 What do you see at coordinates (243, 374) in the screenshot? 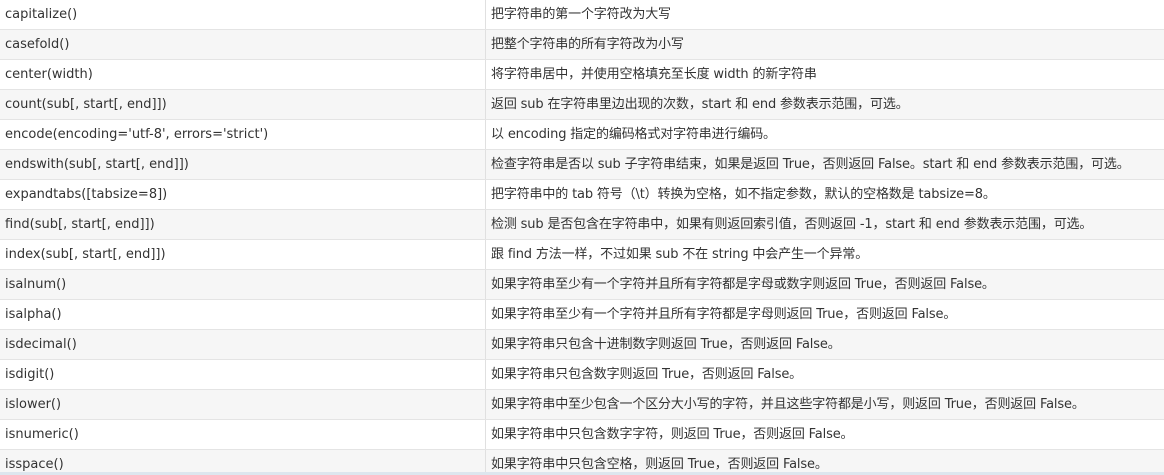
I see `method-name-cell: isdigit()` at bounding box center [243, 374].